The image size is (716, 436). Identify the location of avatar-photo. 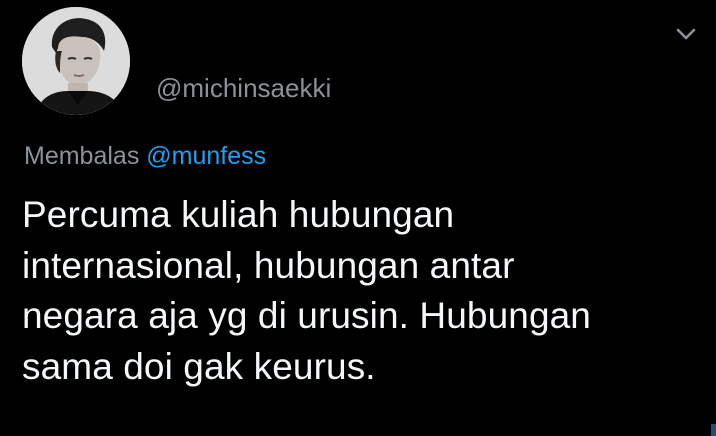
(76, 61).